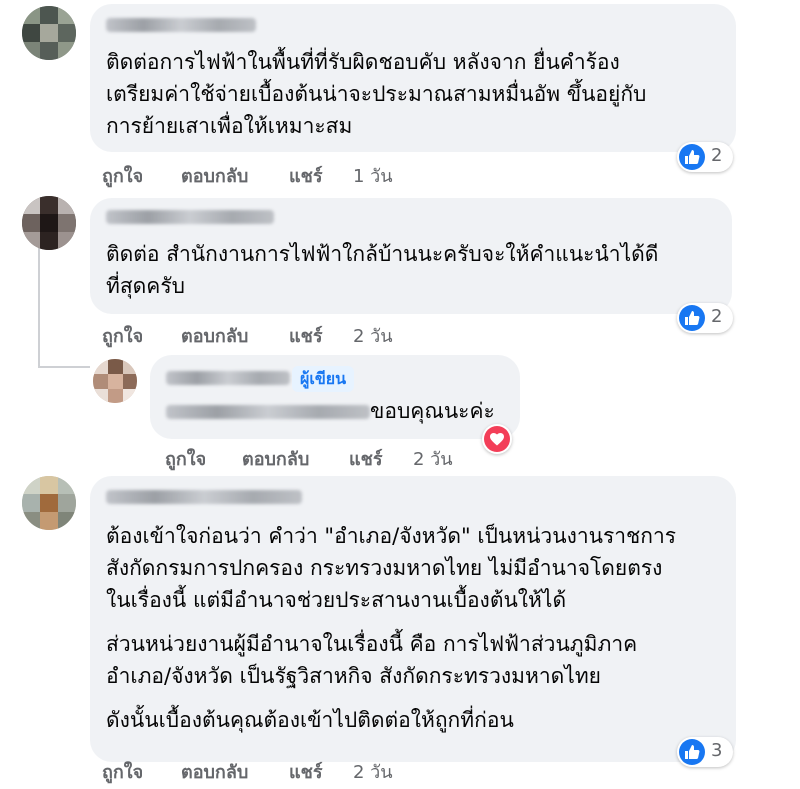 This screenshot has width=800, height=789. I want to click on thread-line-curve, so click(64, 367).